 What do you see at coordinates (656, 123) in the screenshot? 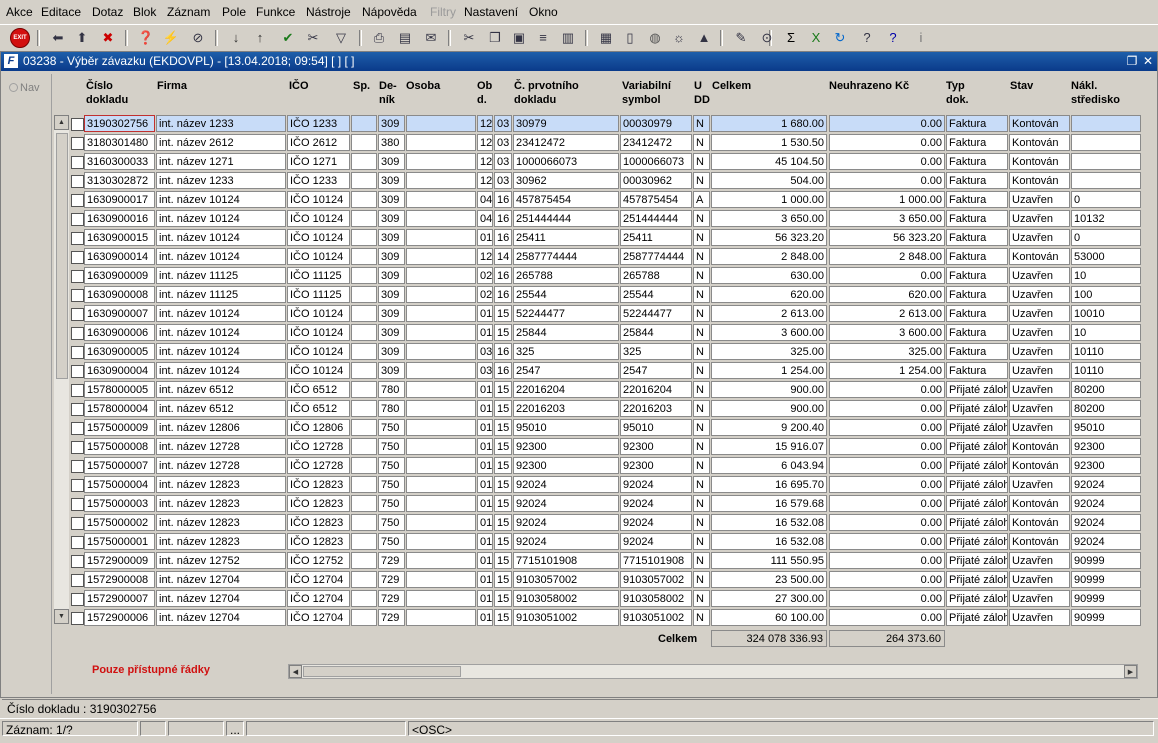
I see `cell-variabilni: 00030979` at bounding box center [656, 123].